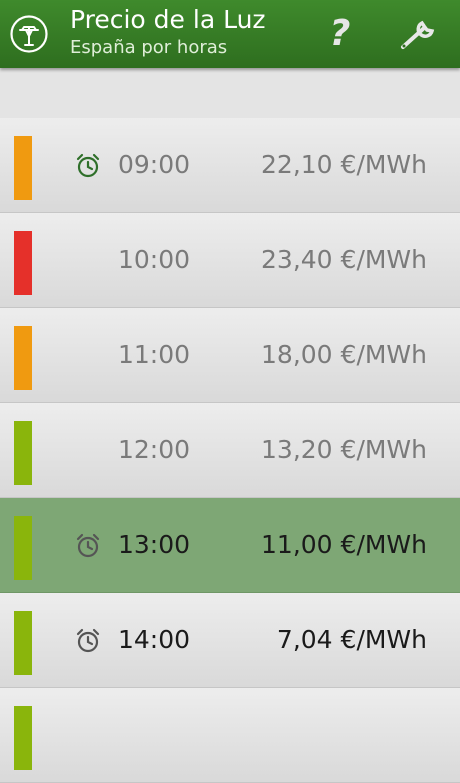  I want to click on price-row: 11:00 18,00 €/MWh, so click(230, 355).